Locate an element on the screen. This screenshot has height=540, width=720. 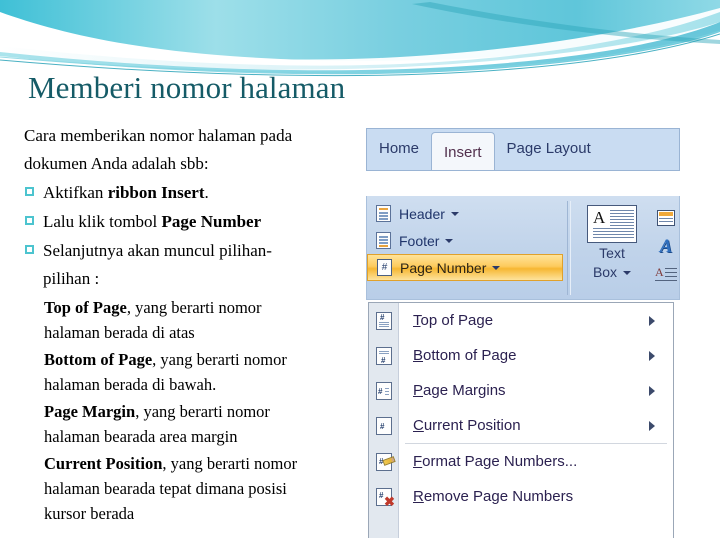
text-box-icon: A is located at coordinates (612, 224).